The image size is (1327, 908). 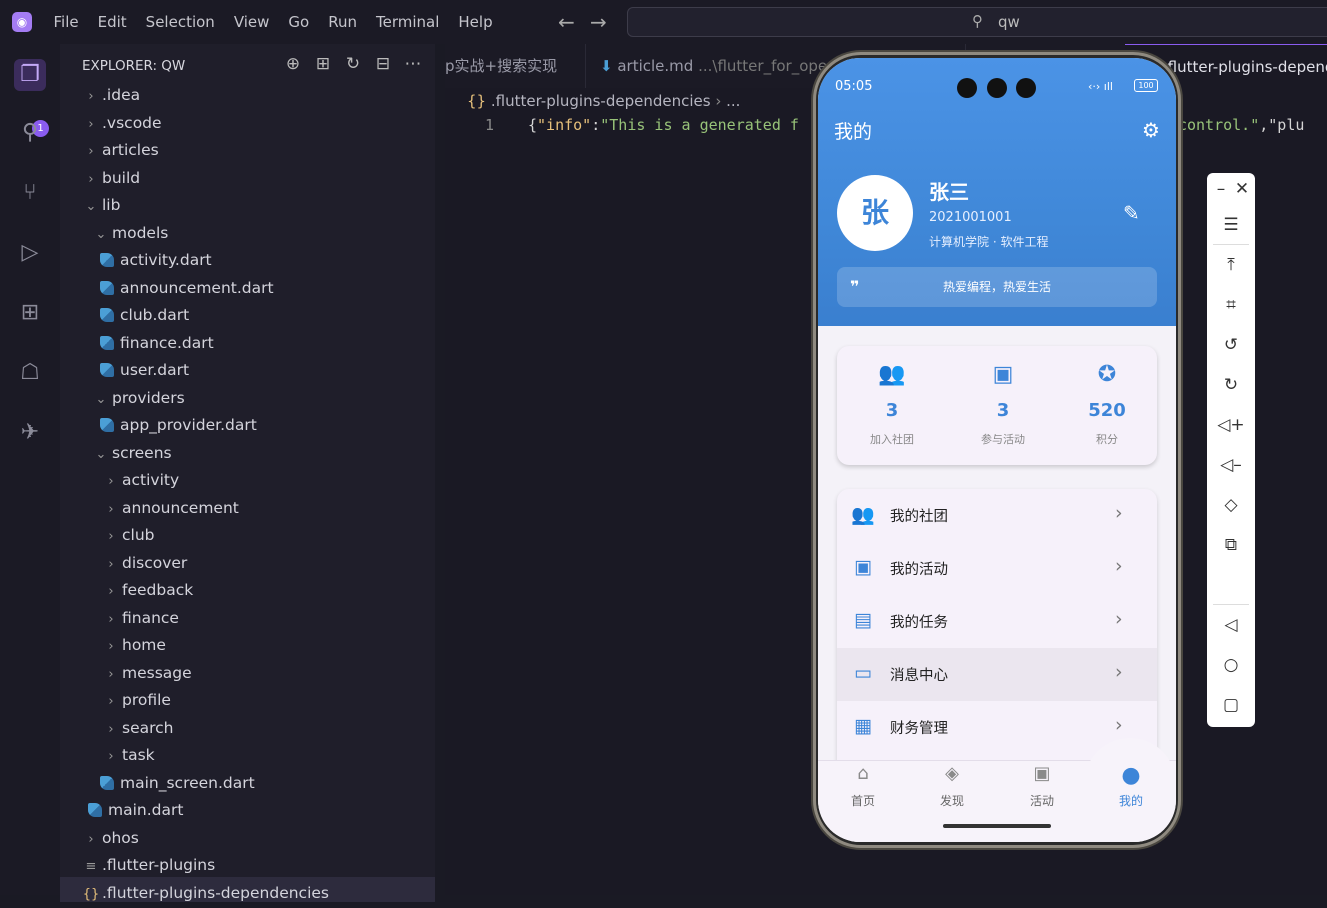 What do you see at coordinates (299, 22) in the screenshot?
I see `menu-go: Go` at bounding box center [299, 22].